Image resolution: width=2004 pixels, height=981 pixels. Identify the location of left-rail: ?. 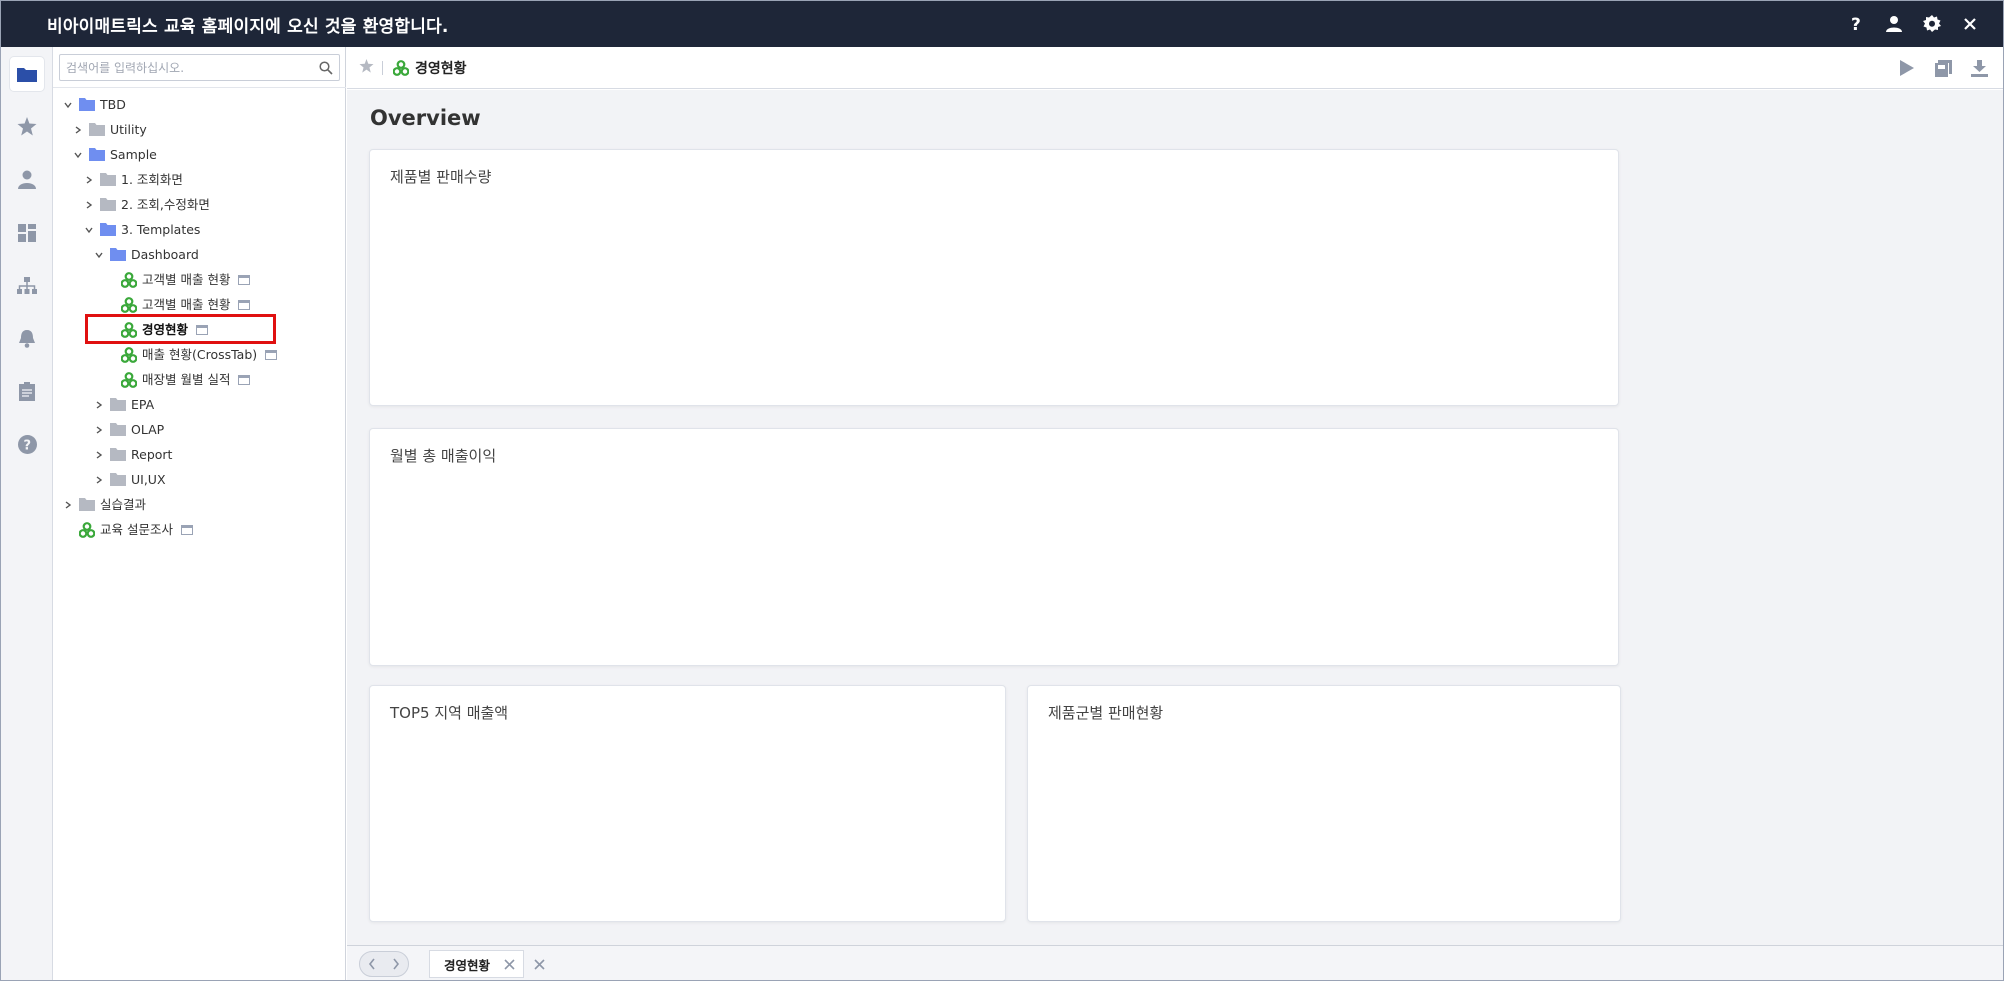
(27, 513).